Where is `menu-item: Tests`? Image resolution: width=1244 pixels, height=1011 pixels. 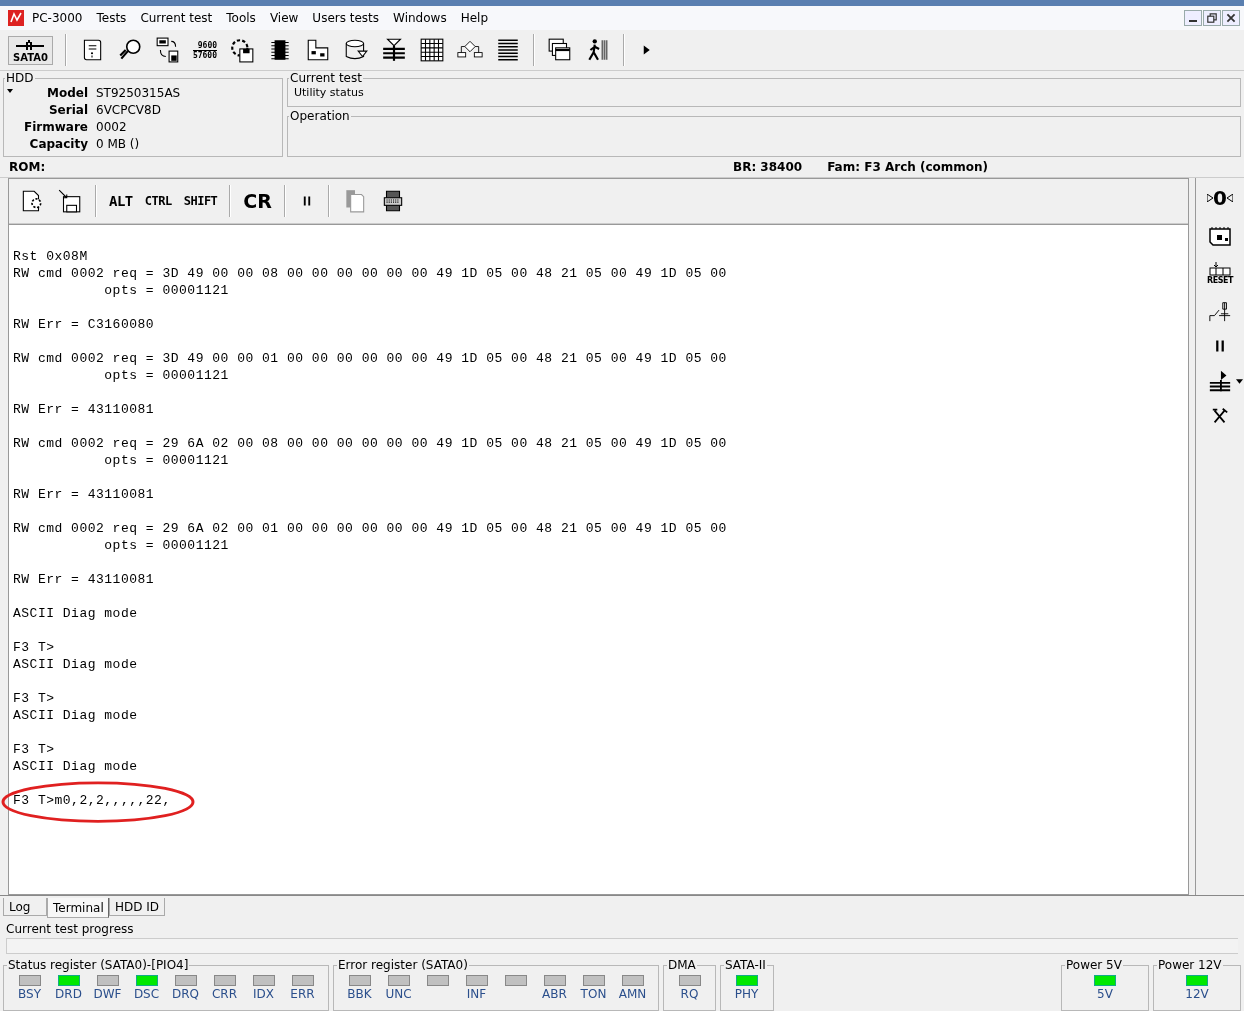
menu-item: Tests is located at coordinates (115, 18).